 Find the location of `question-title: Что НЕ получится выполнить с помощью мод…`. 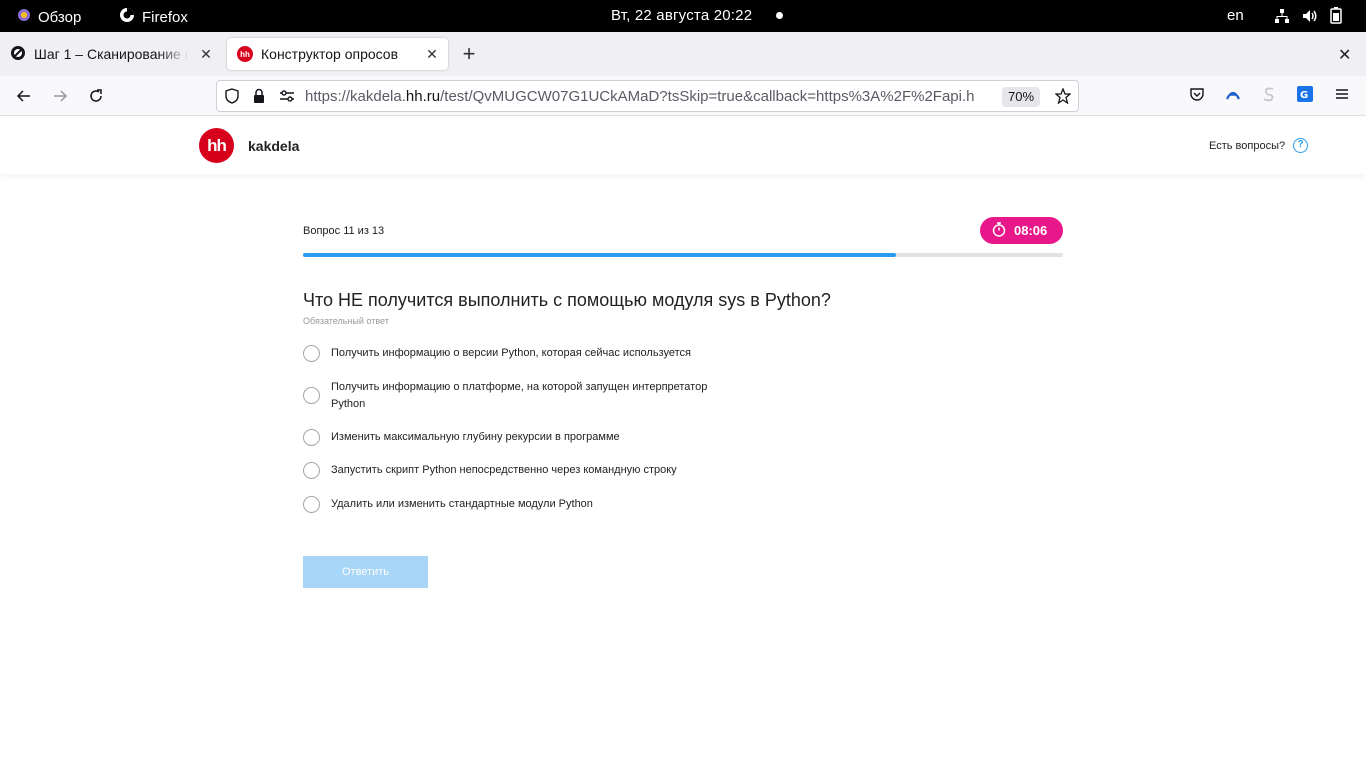

question-title: Что НЕ получится выполнить с помощью мод… is located at coordinates (567, 300).